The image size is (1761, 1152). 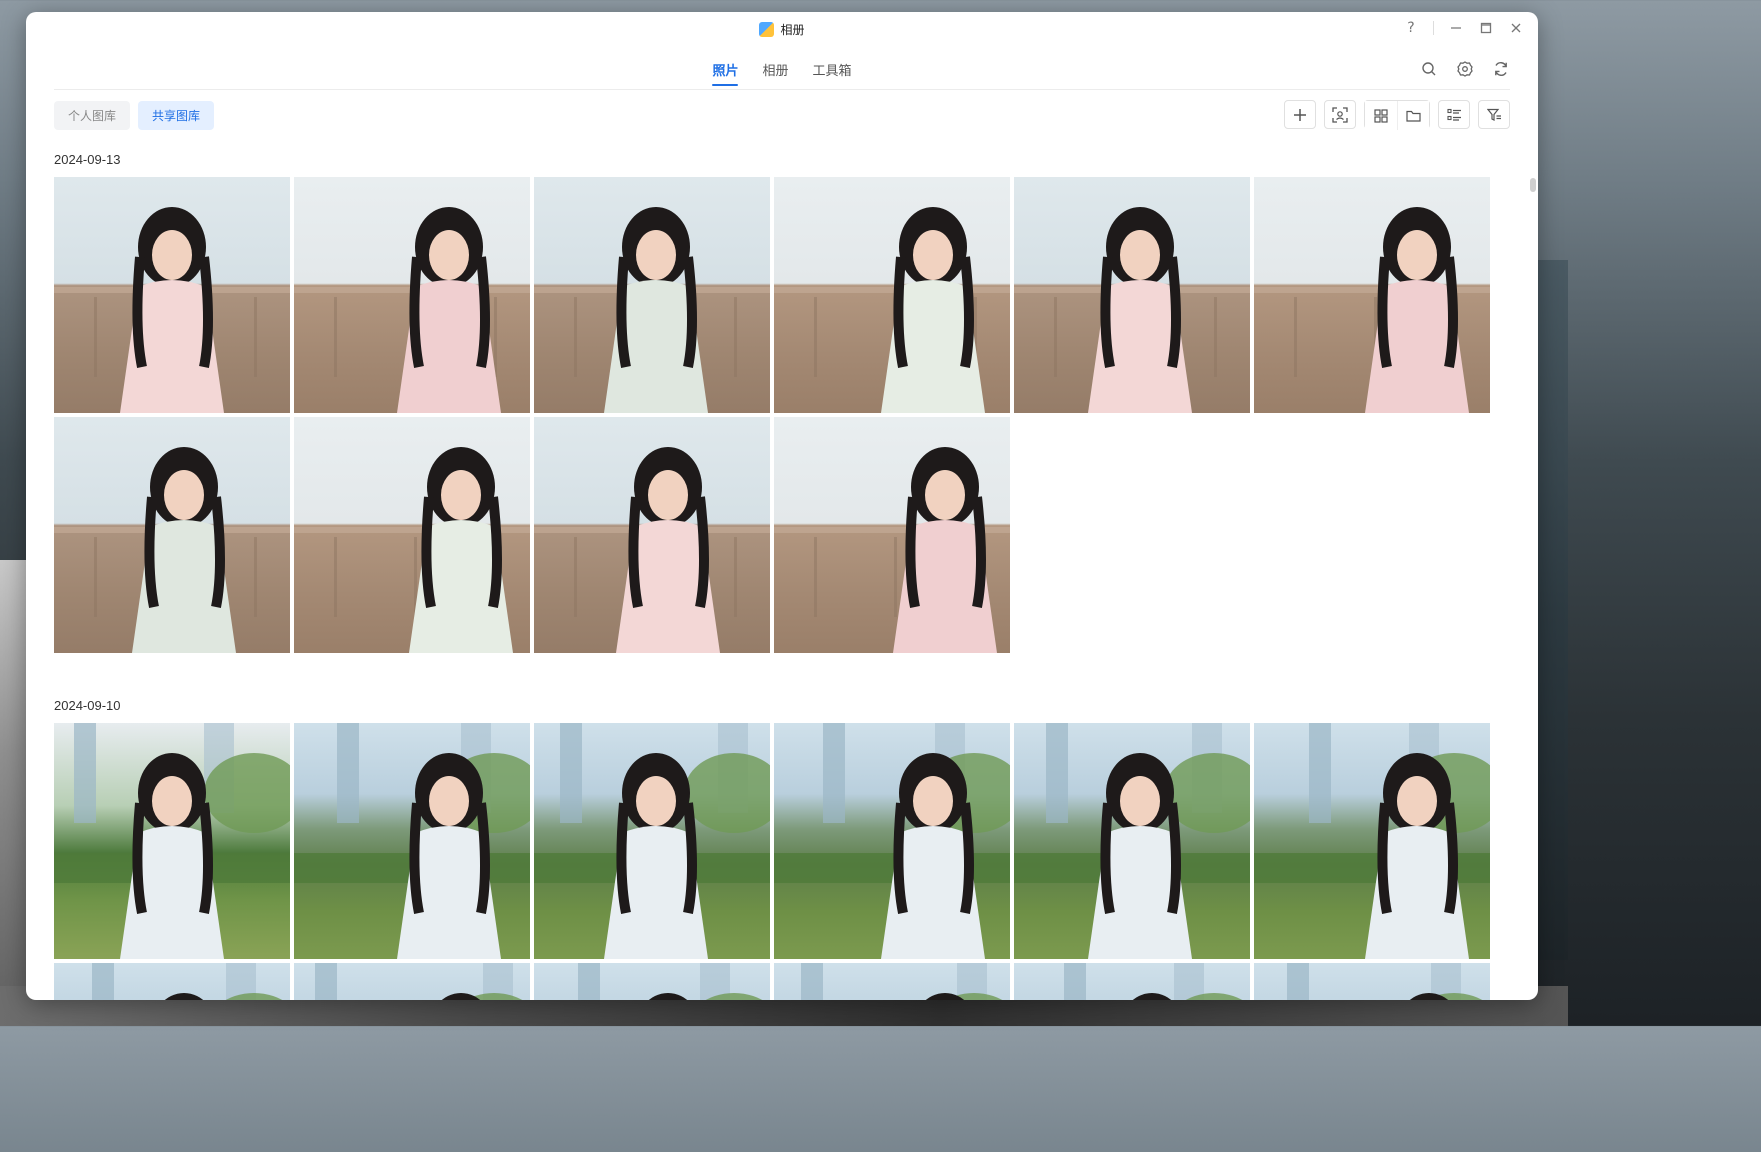 I want to click on controls-separator, so click(x=1433, y=28).